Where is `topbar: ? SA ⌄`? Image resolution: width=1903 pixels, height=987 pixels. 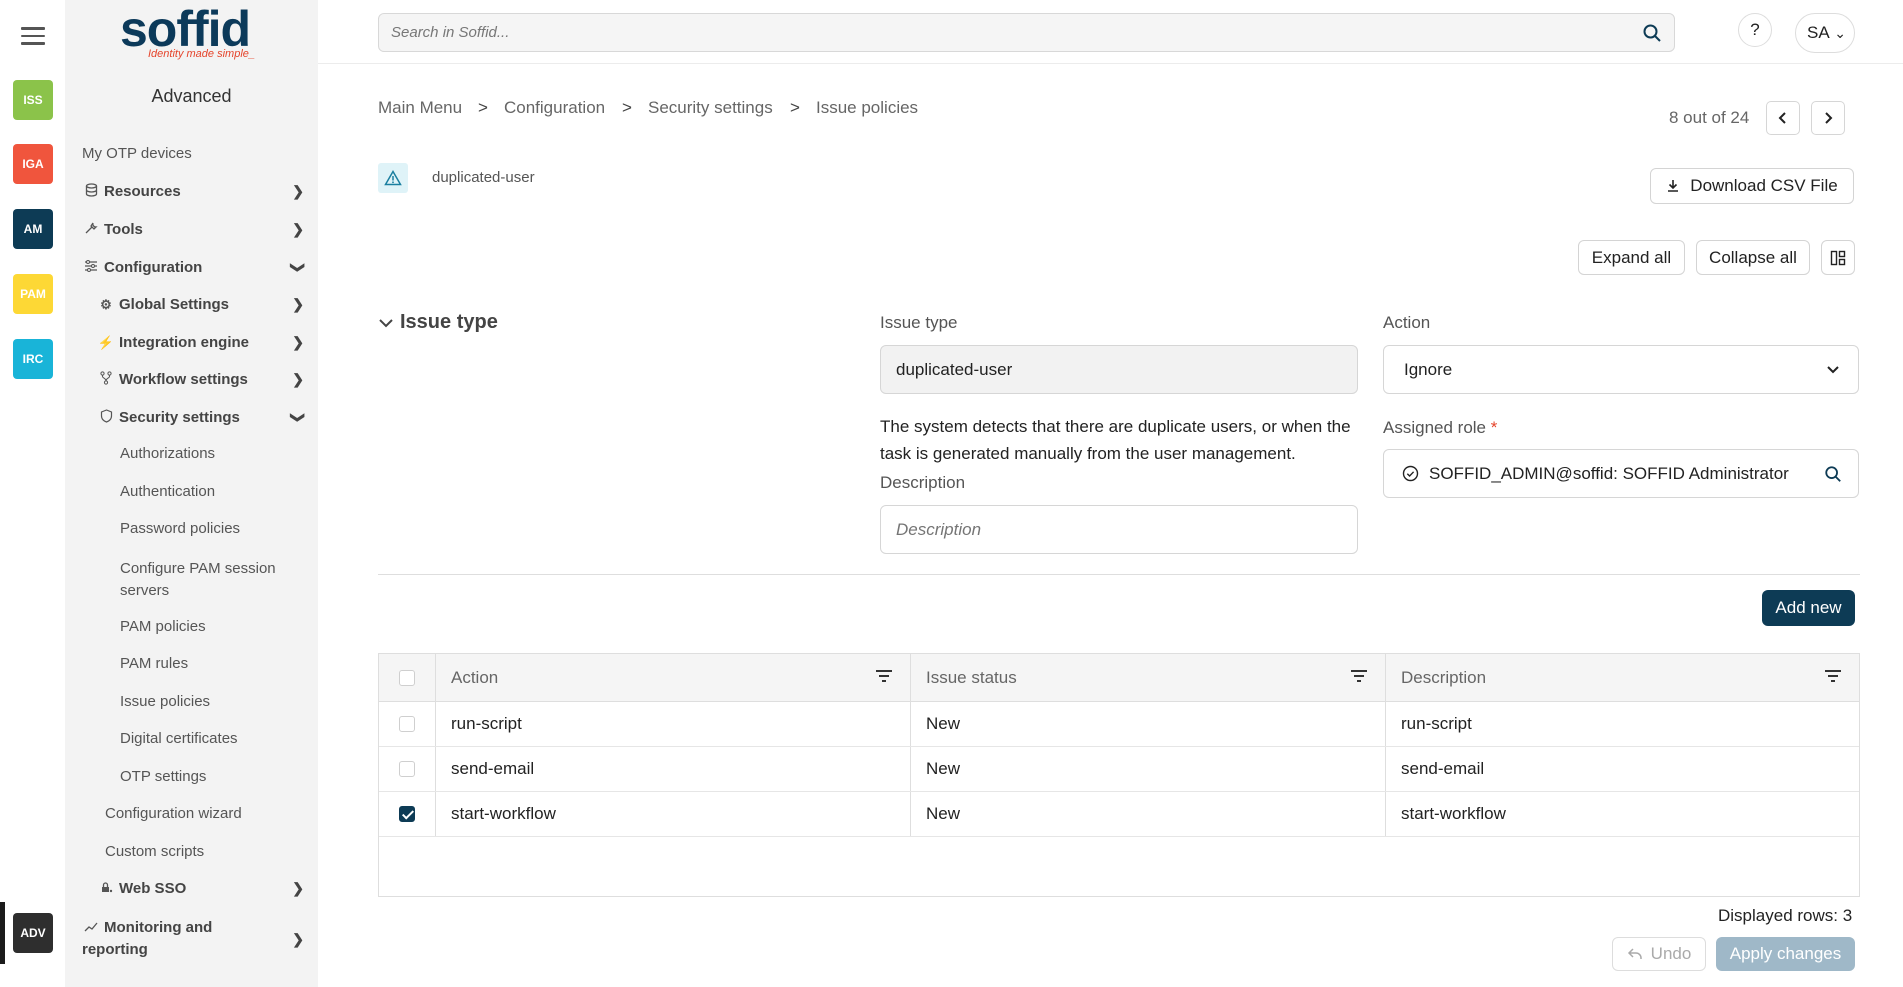 topbar: ? SA ⌄ is located at coordinates (1110, 32).